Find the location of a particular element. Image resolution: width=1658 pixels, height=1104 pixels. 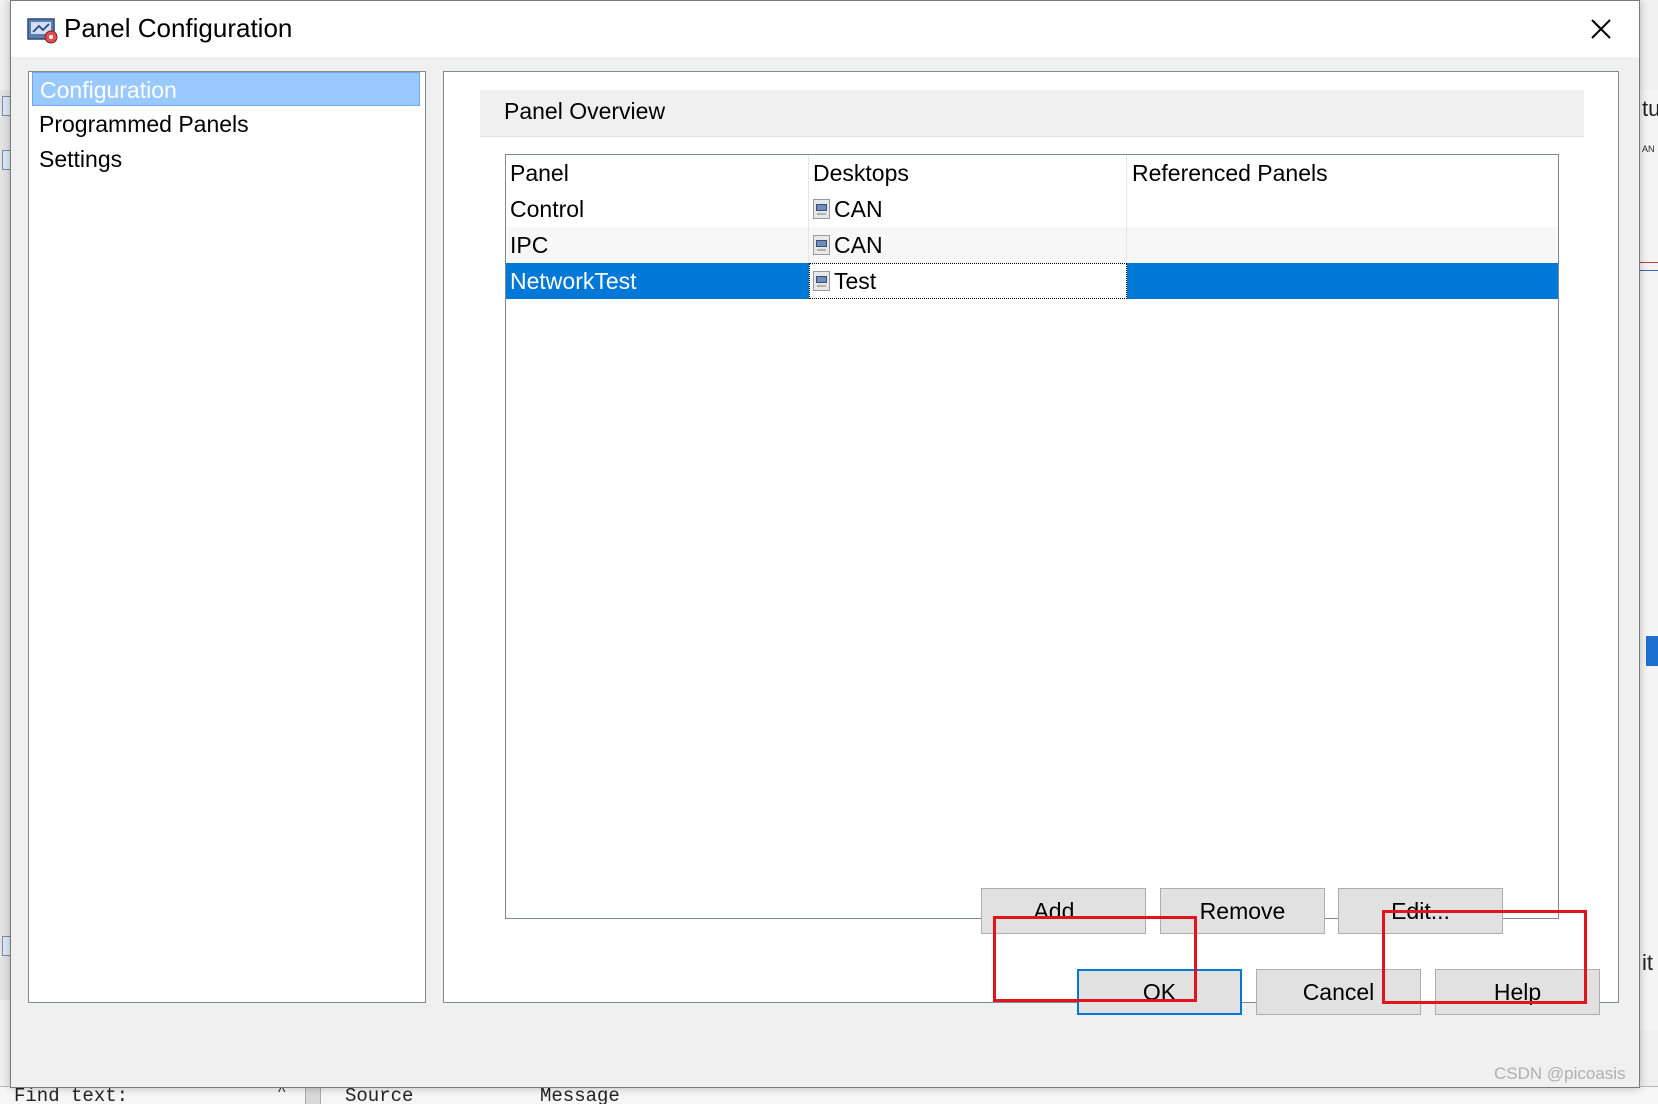

title-bar: Panel Configuration is located at coordinates (825, 29).